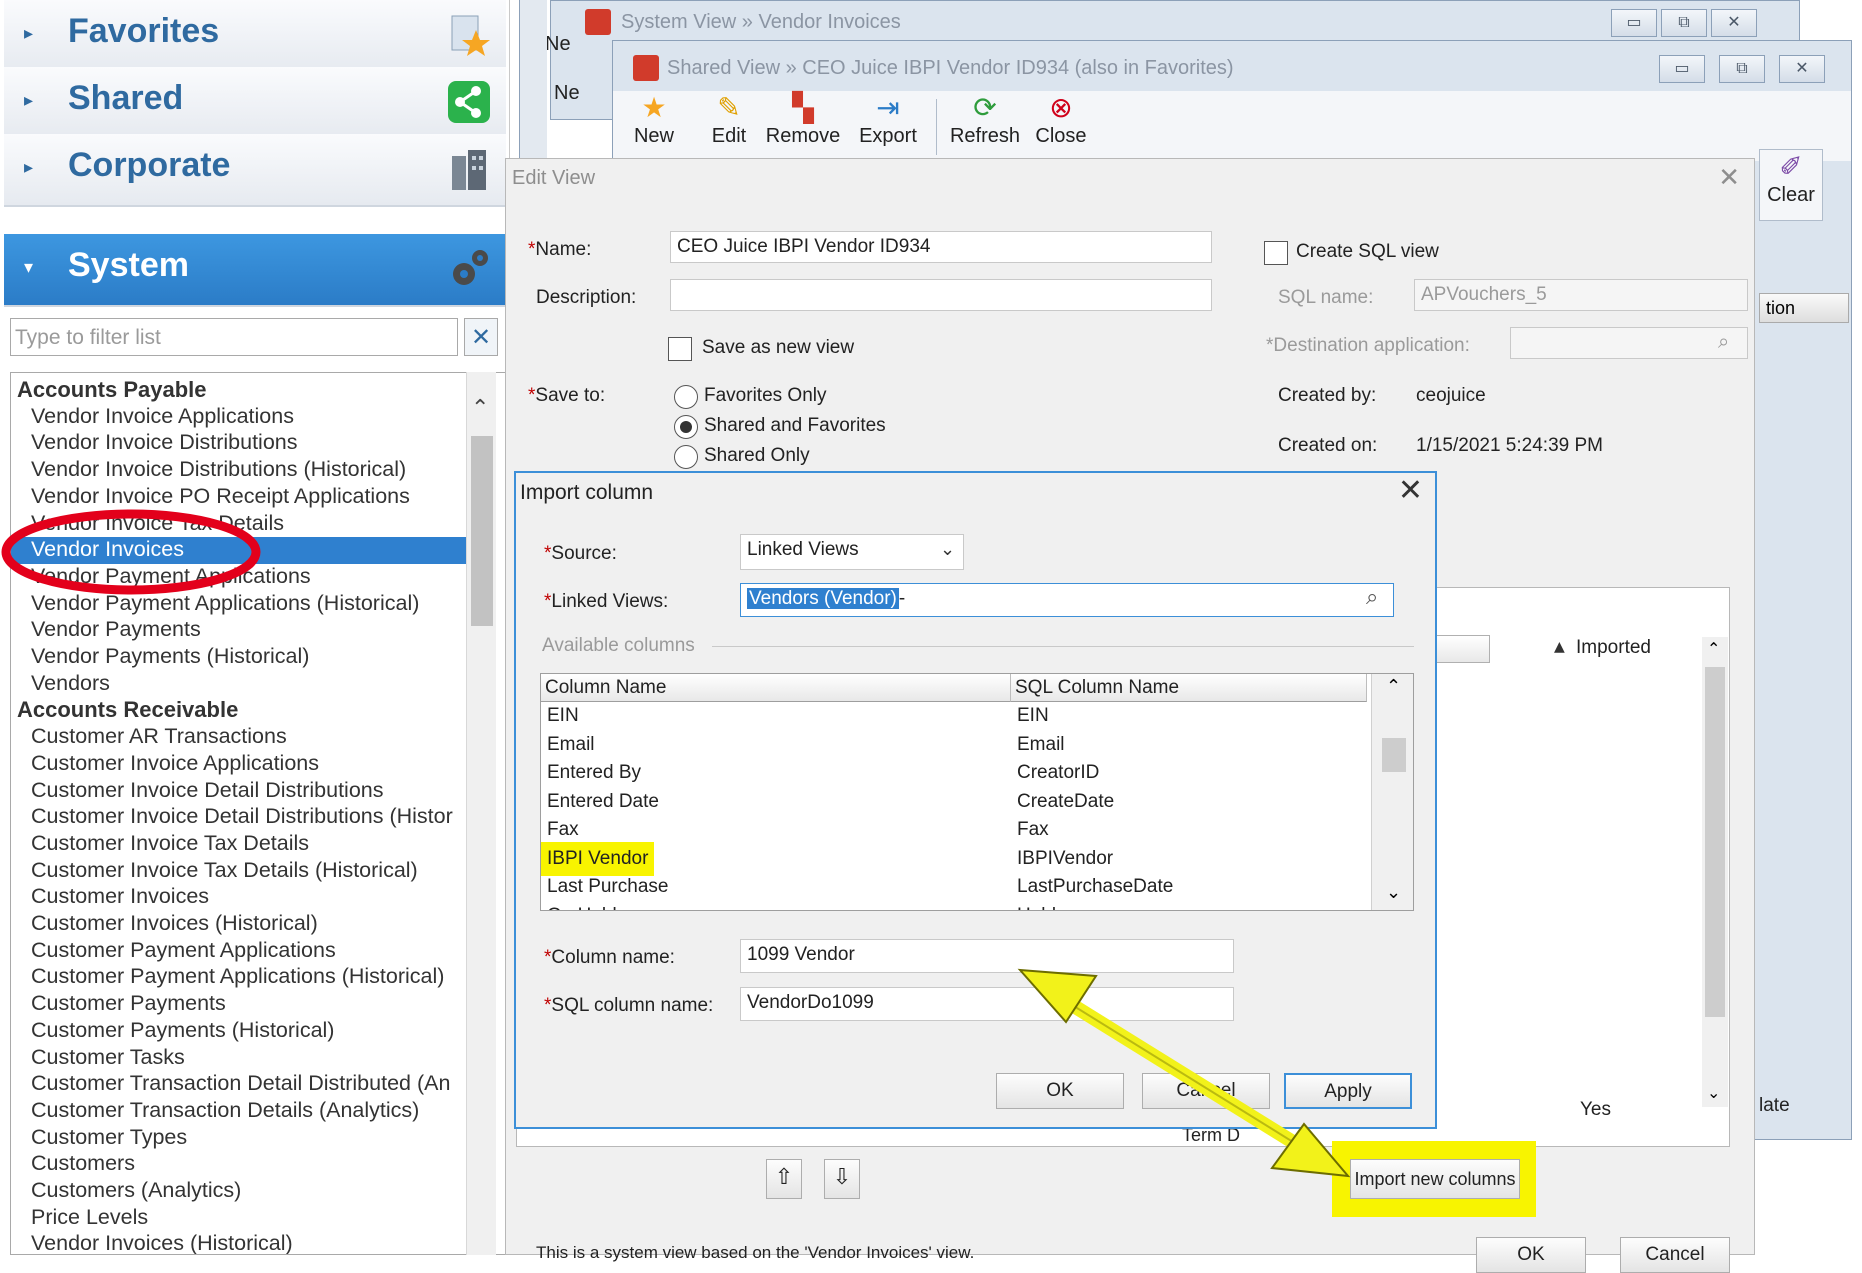 The height and width of the screenshot is (1273, 1862). Describe the element at coordinates (852, 552) in the screenshot. I see `source-select: Linked Views` at that location.